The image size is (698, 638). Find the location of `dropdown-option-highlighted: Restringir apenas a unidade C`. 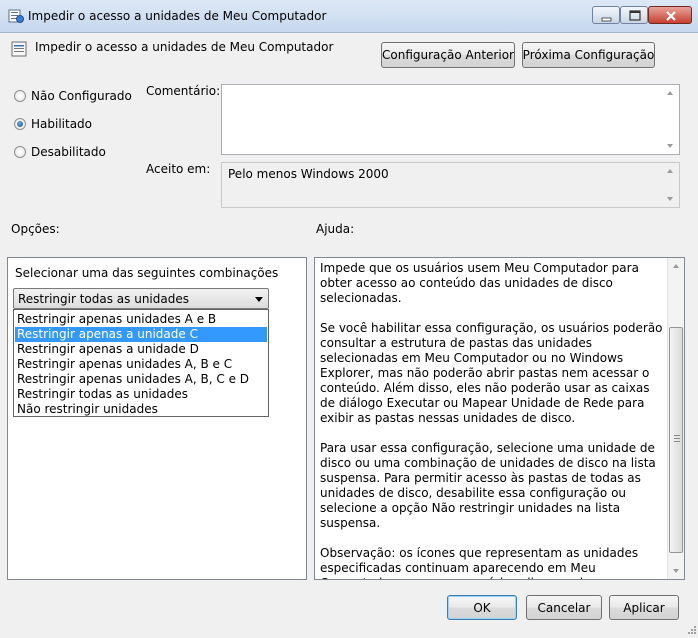

dropdown-option-highlighted: Restringir apenas a unidade C is located at coordinates (141, 334).